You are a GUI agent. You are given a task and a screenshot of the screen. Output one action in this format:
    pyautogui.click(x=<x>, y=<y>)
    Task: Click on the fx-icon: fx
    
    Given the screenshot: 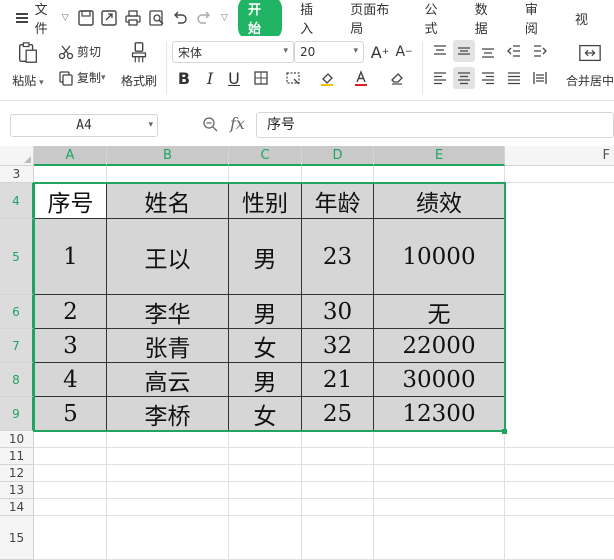 What is the action you would take?
    pyautogui.click(x=237, y=123)
    